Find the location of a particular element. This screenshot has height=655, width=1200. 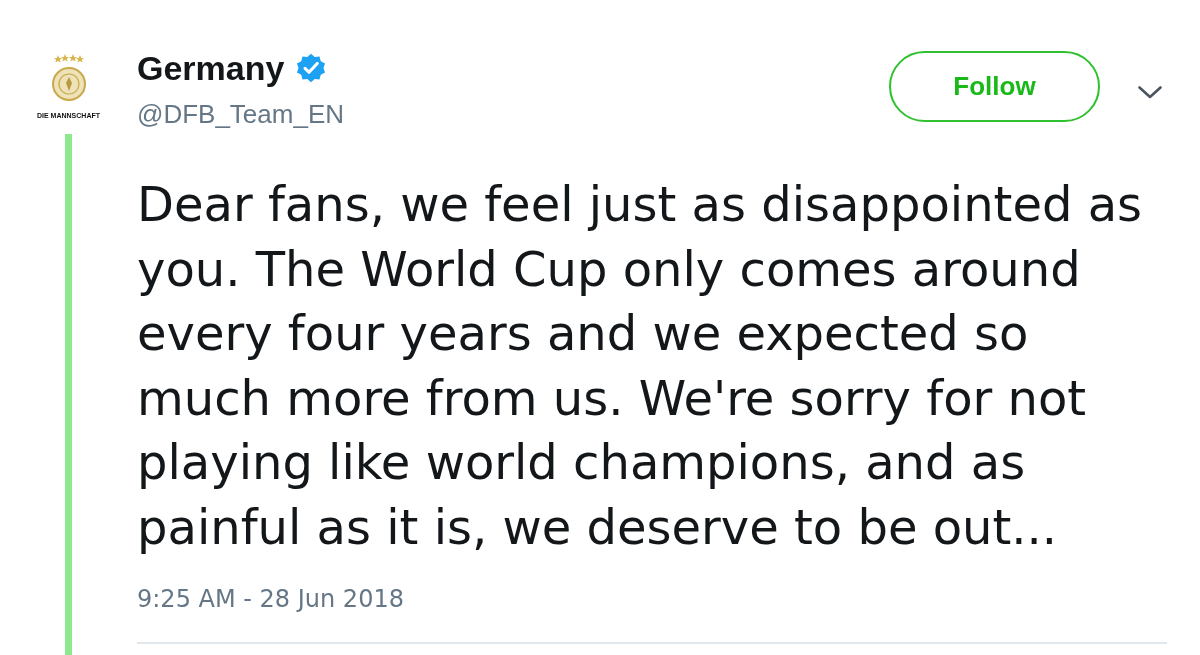

account-name: Germany is located at coordinates (211, 68).